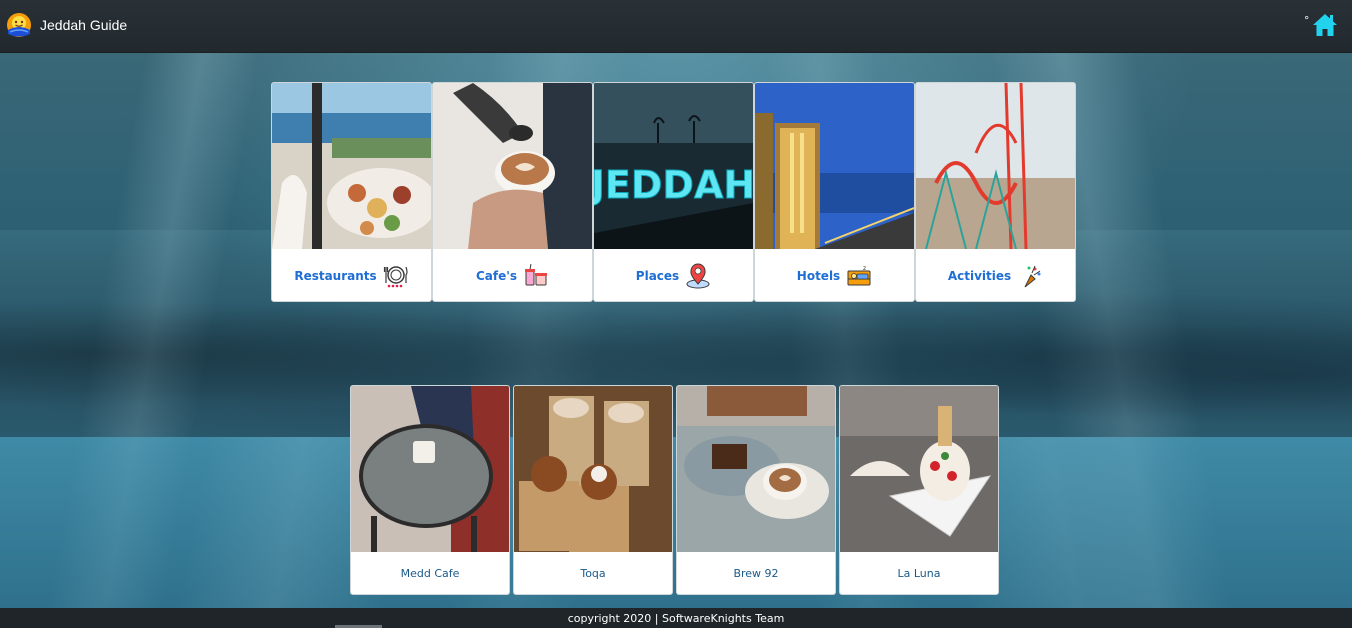  I want to click on place-label: Toqa, so click(593, 573).